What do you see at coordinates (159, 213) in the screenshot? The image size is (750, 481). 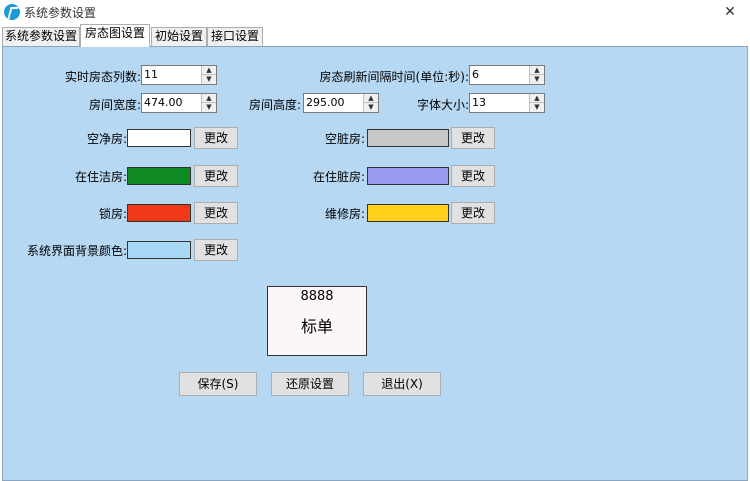 I see `locked-swatch` at bounding box center [159, 213].